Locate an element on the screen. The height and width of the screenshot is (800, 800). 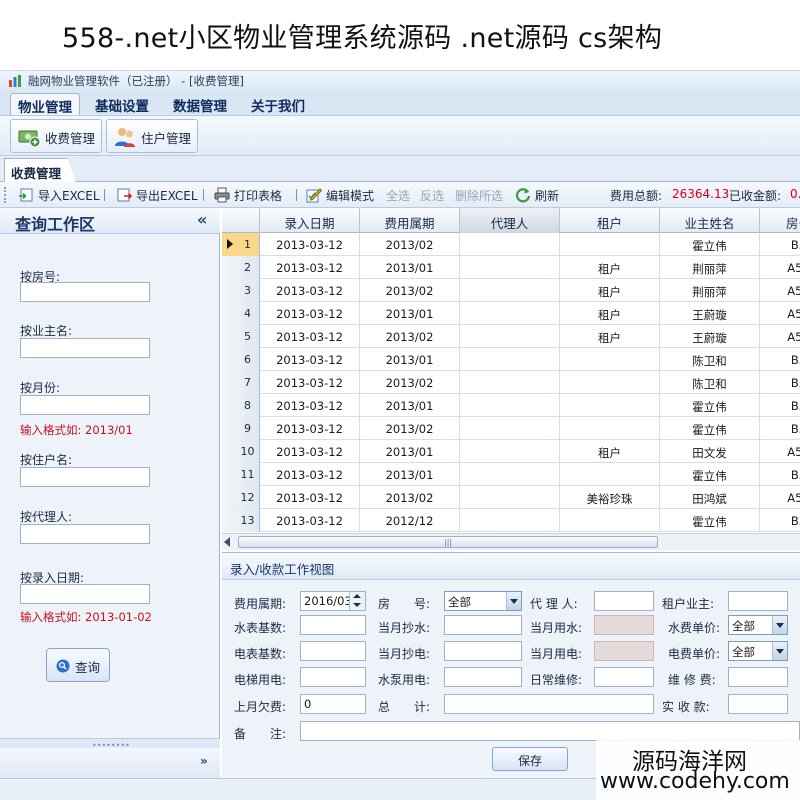
cell-owner: 田鸿斌 is located at coordinates (710, 497).